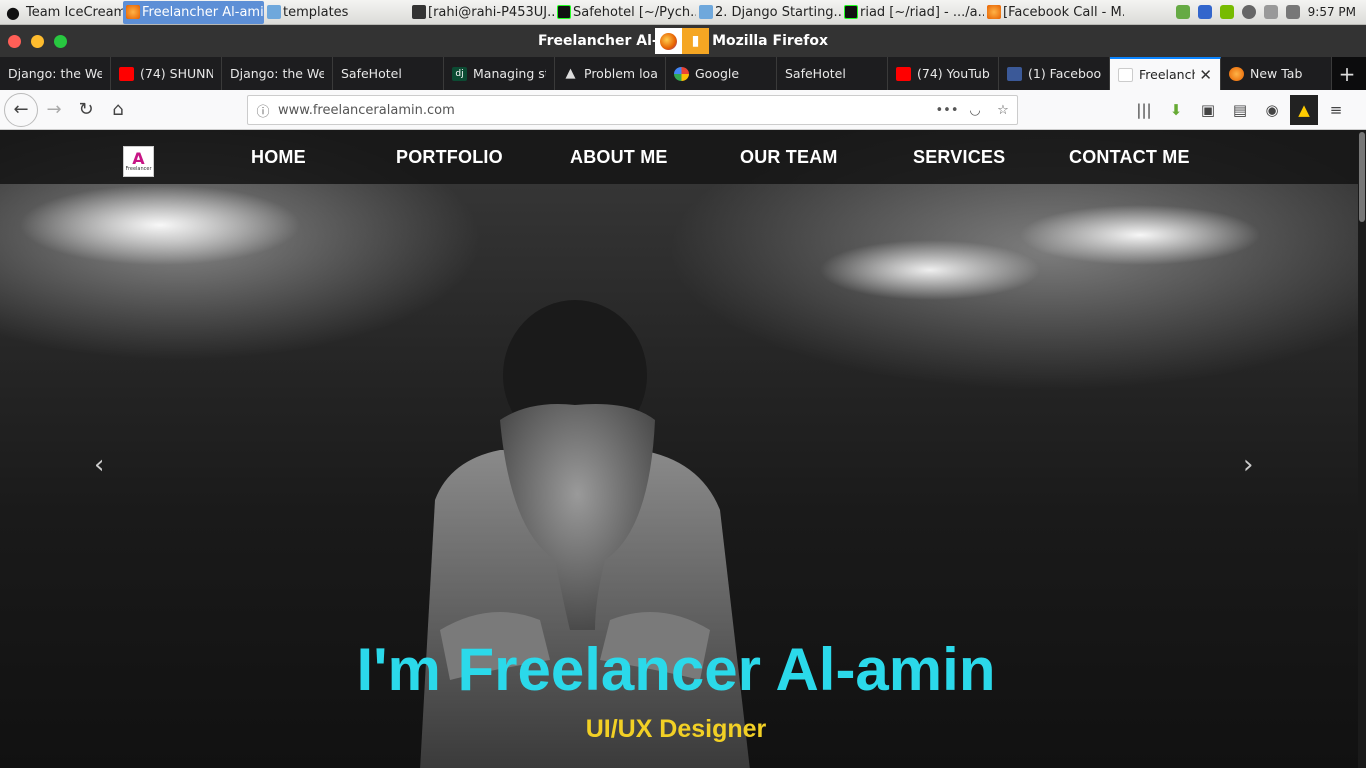 This screenshot has width=1366, height=768. I want to click on nvidia-icon, so click(1226, 12).